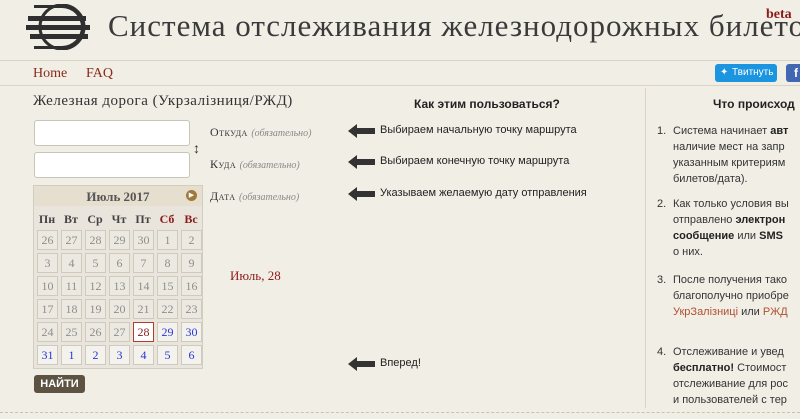 This screenshot has height=419, width=800. I want to click on calendar-header: Июль 2017 ▶, so click(118, 196).